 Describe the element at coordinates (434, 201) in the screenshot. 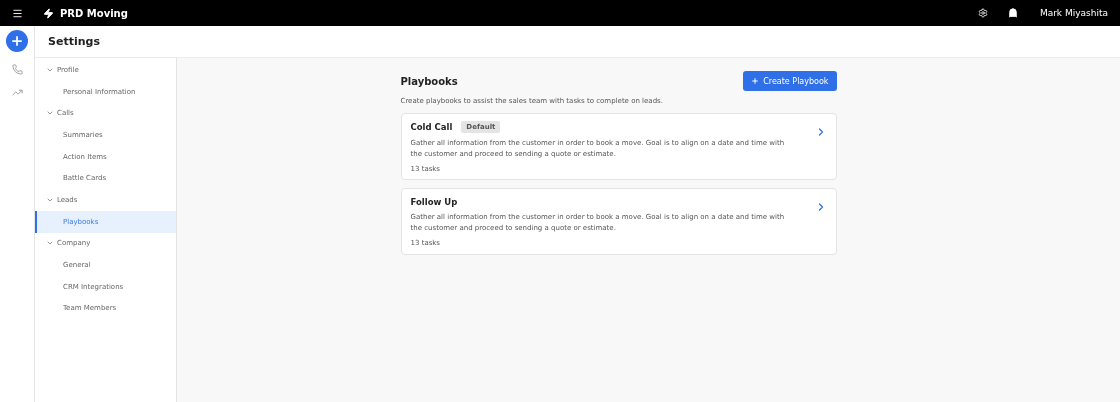

I see `playbook-name: Follow Up` at that location.